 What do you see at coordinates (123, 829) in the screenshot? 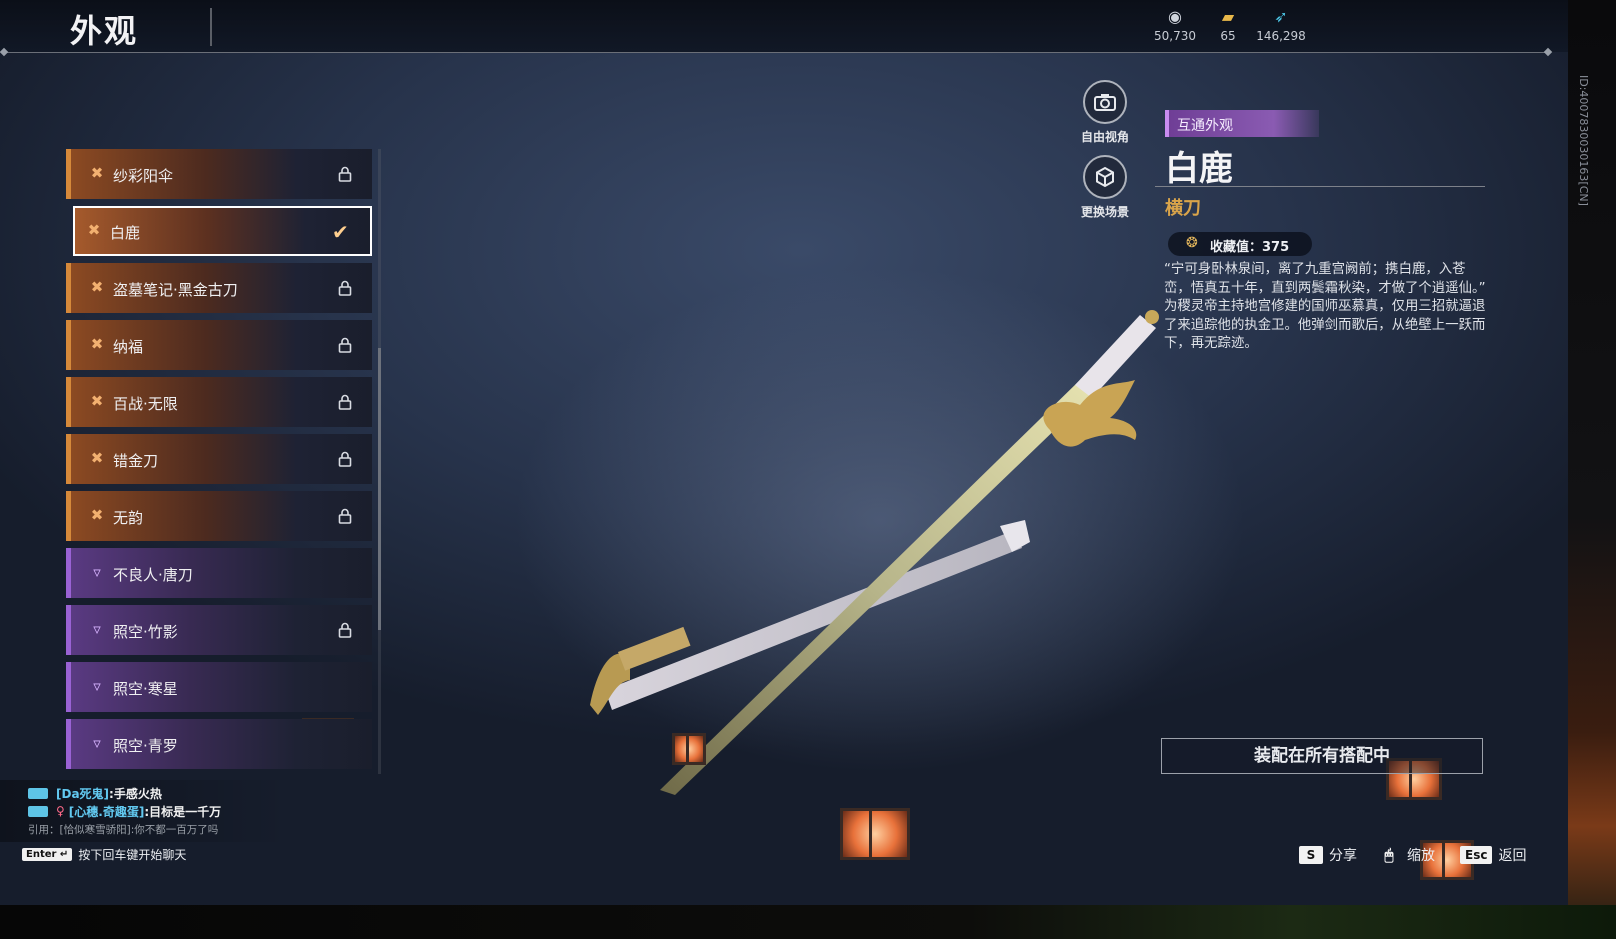
I see `chat-quote: 引用：[恰似寒雪骄阳]:你不都一百万了吗` at bounding box center [123, 829].